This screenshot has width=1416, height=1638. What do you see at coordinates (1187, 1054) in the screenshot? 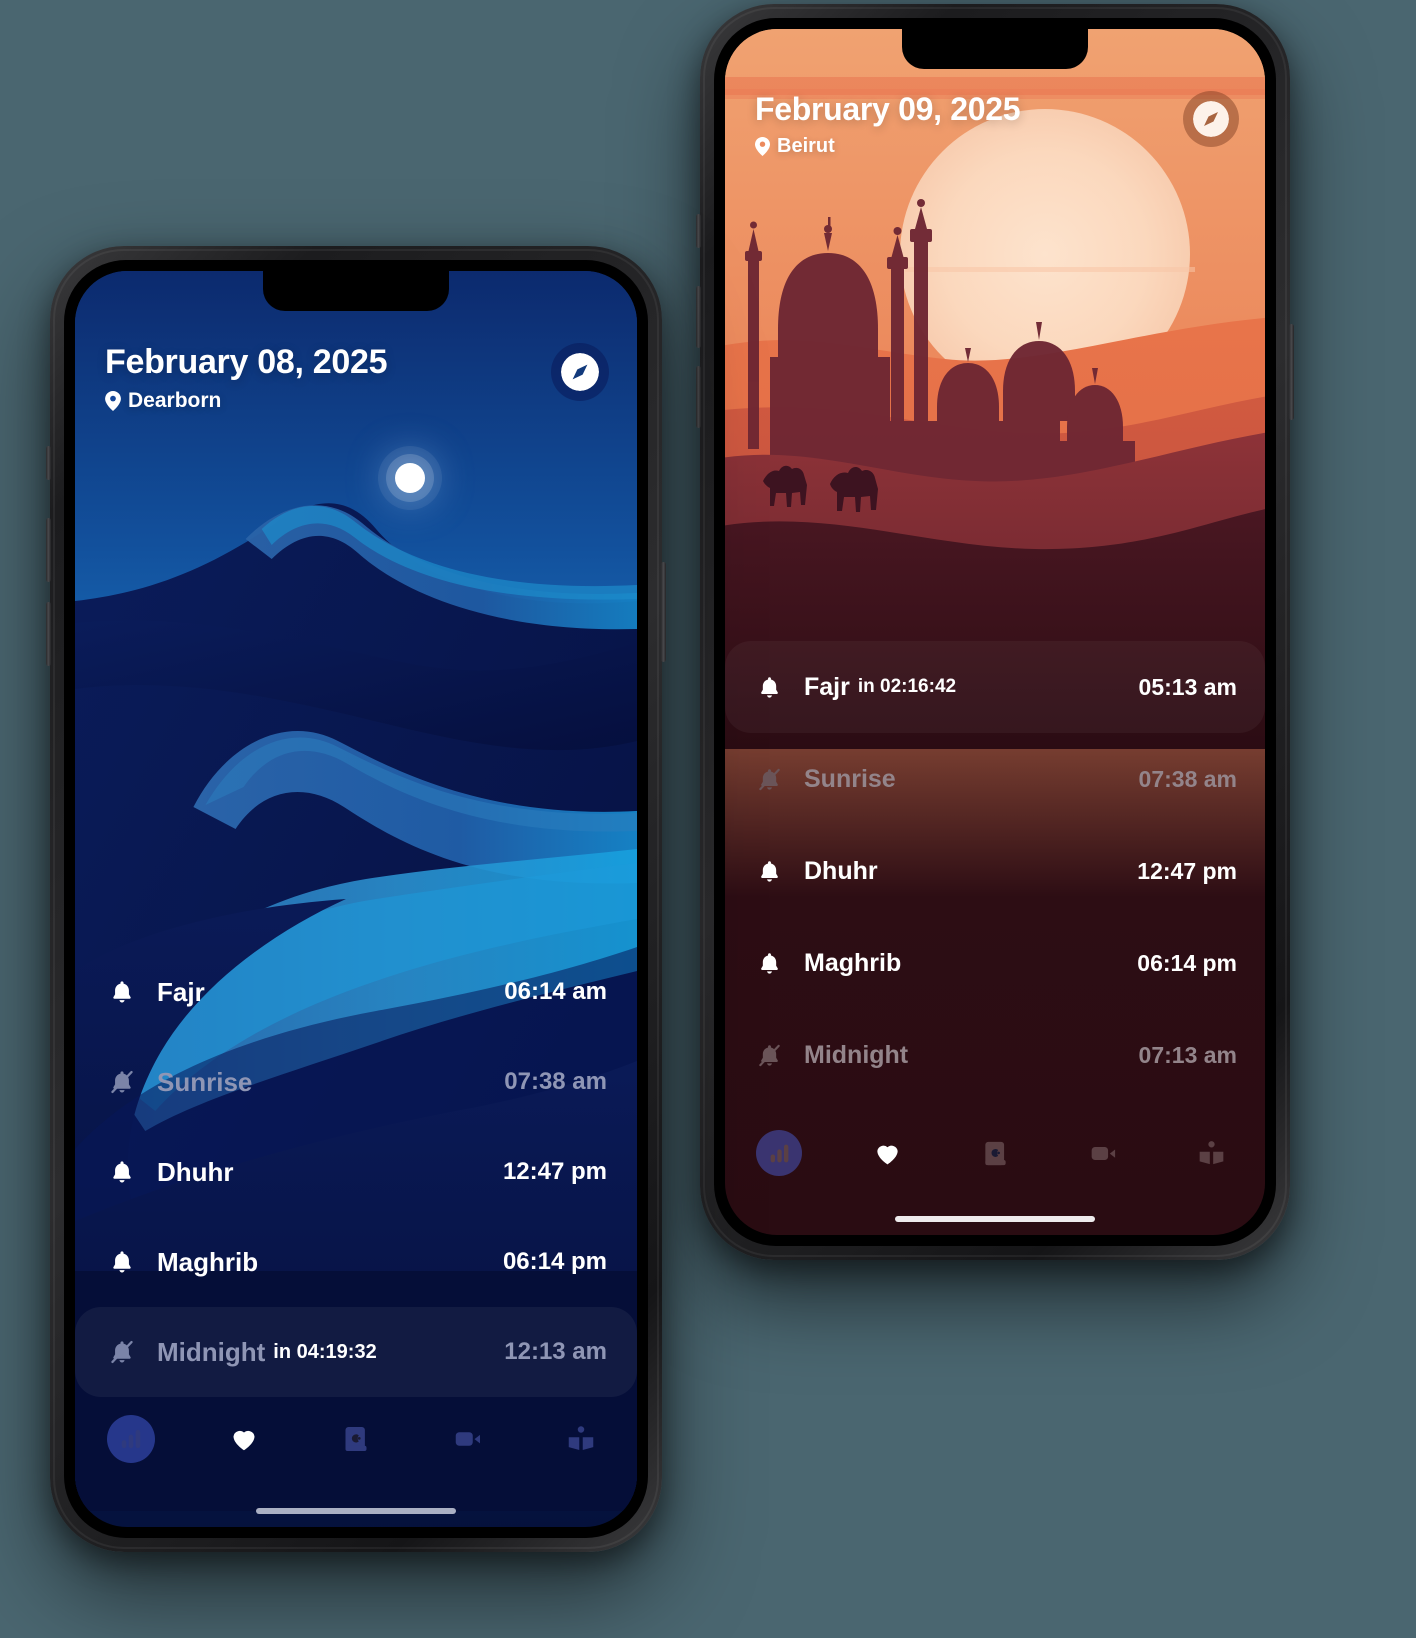
I see `prayer-time-value: 07:13 am` at bounding box center [1187, 1054].